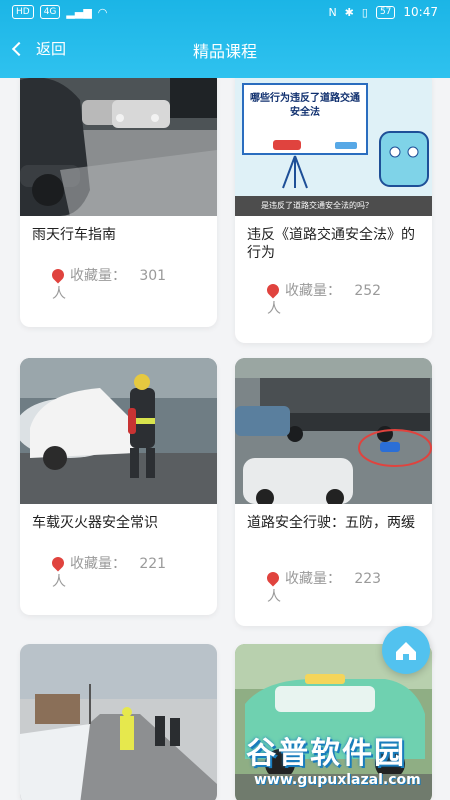 The width and height of the screenshot is (450, 800). What do you see at coordinates (23, 12) in the screenshot?
I see `hd-badge: HD` at bounding box center [23, 12].